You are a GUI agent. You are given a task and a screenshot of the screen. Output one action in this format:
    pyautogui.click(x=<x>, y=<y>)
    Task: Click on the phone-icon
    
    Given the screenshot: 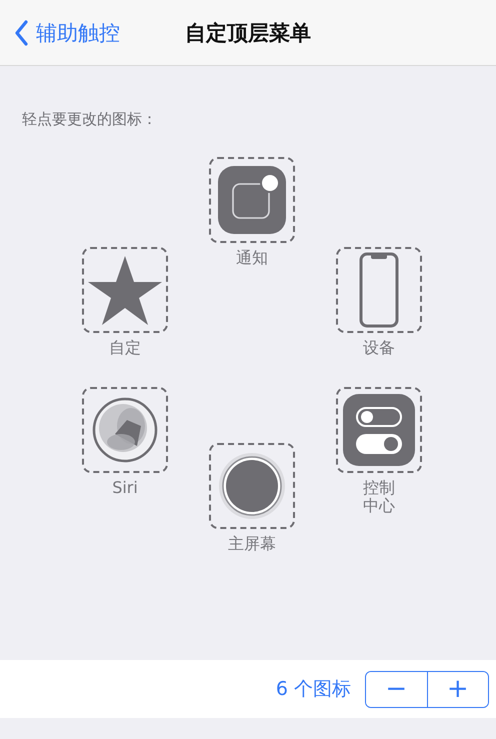 What is the action you would take?
    pyautogui.click(x=379, y=290)
    